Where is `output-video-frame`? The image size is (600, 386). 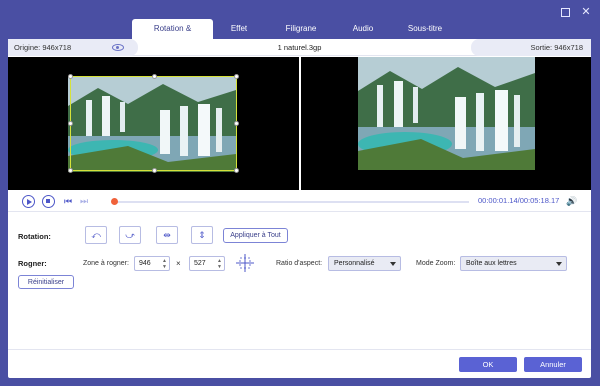
output-video-frame is located at coordinates (446, 113).